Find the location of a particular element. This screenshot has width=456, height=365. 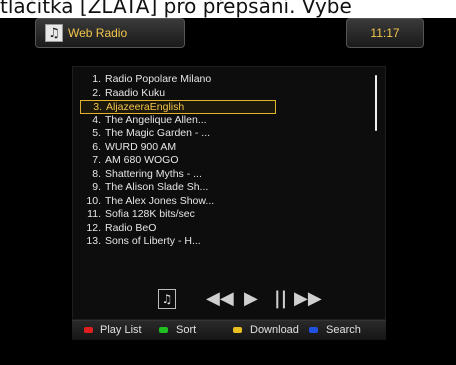

item-number: 3. is located at coordinates (97, 107).